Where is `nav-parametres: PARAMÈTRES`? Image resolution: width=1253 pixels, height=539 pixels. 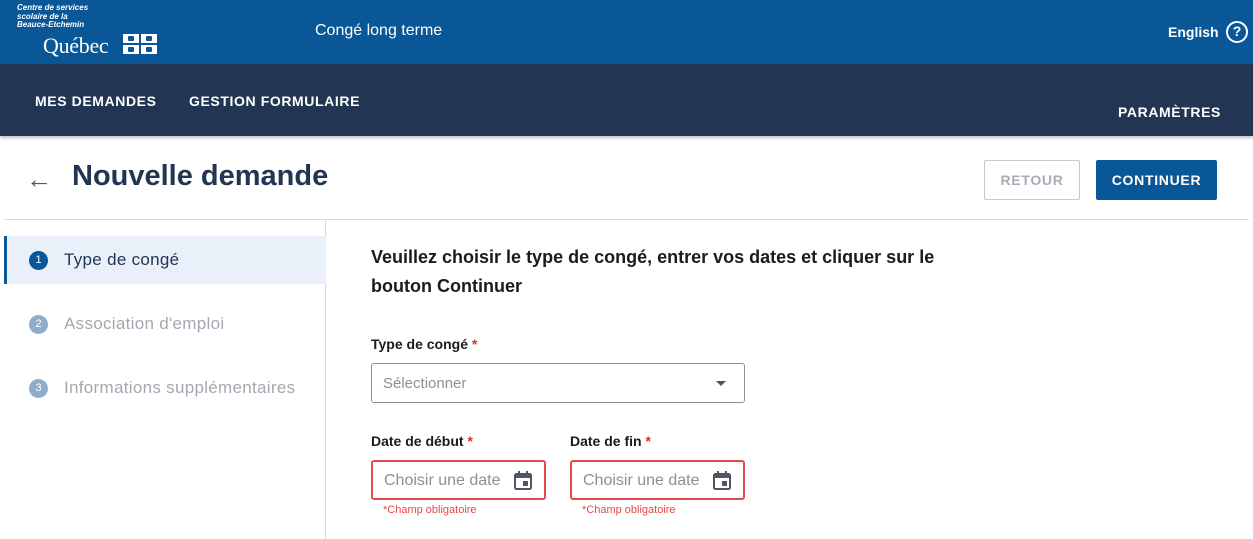
nav-parametres: PARAMÈTRES is located at coordinates (1169, 112).